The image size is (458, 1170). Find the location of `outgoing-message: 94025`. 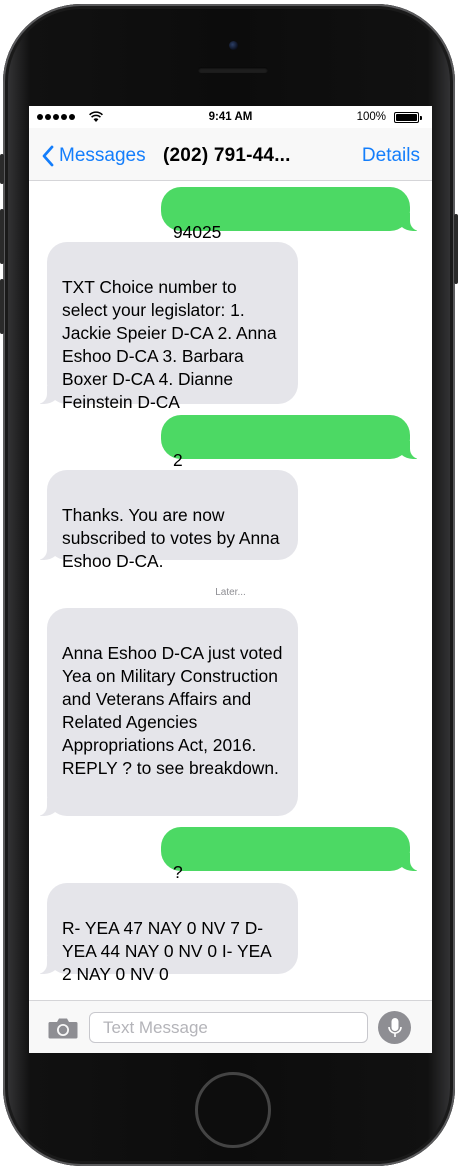

outgoing-message: 94025 is located at coordinates (296, 214).